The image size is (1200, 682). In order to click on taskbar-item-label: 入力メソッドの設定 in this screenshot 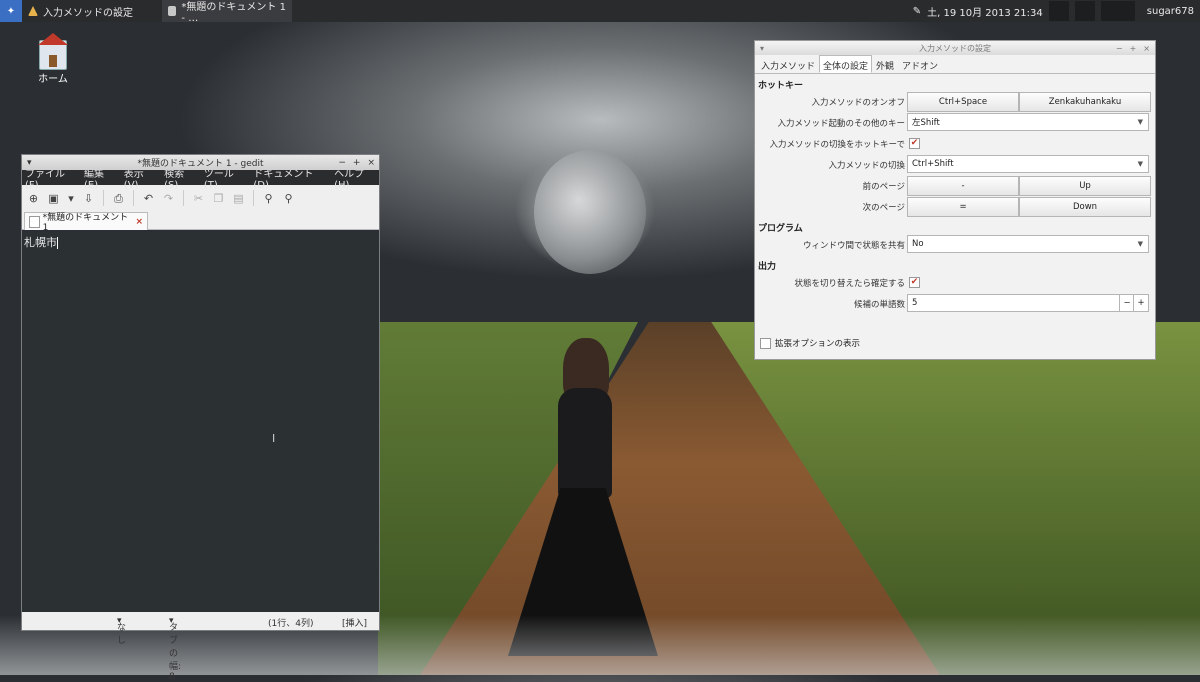, I will do `click(88, 13)`.